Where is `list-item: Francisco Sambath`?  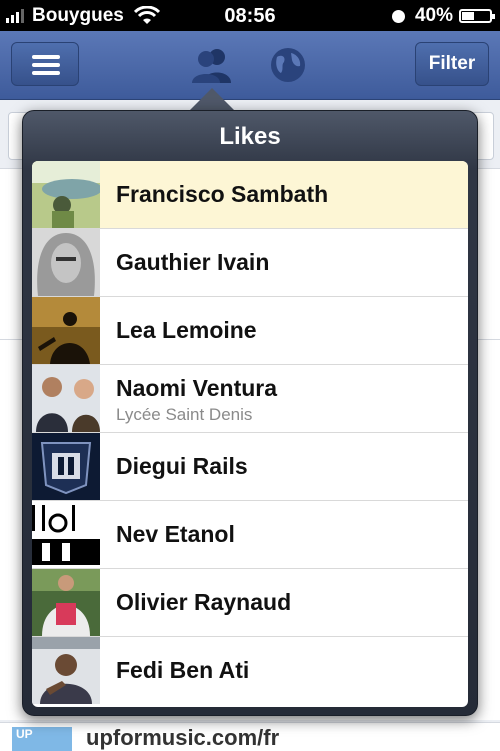 list-item: Francisco Sambath is located at coordinates (250, 195).